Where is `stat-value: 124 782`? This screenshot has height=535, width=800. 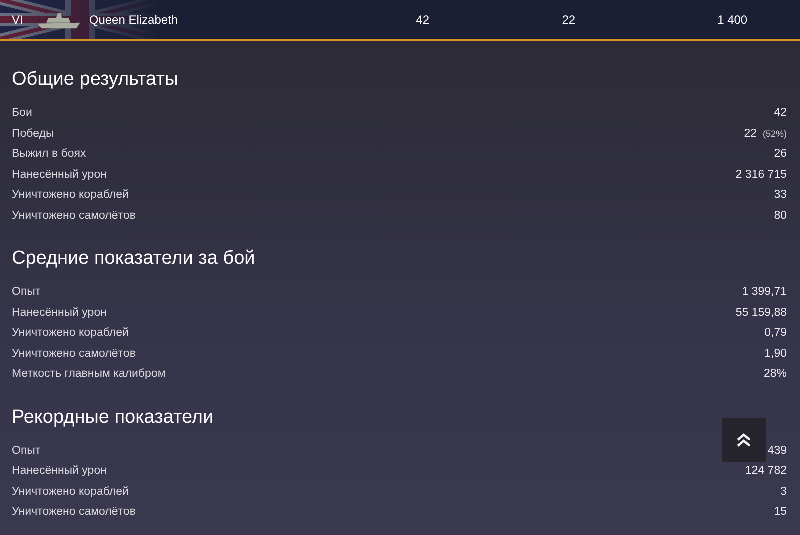
stat-value: 124 782 is located at coordinates (766, 471).